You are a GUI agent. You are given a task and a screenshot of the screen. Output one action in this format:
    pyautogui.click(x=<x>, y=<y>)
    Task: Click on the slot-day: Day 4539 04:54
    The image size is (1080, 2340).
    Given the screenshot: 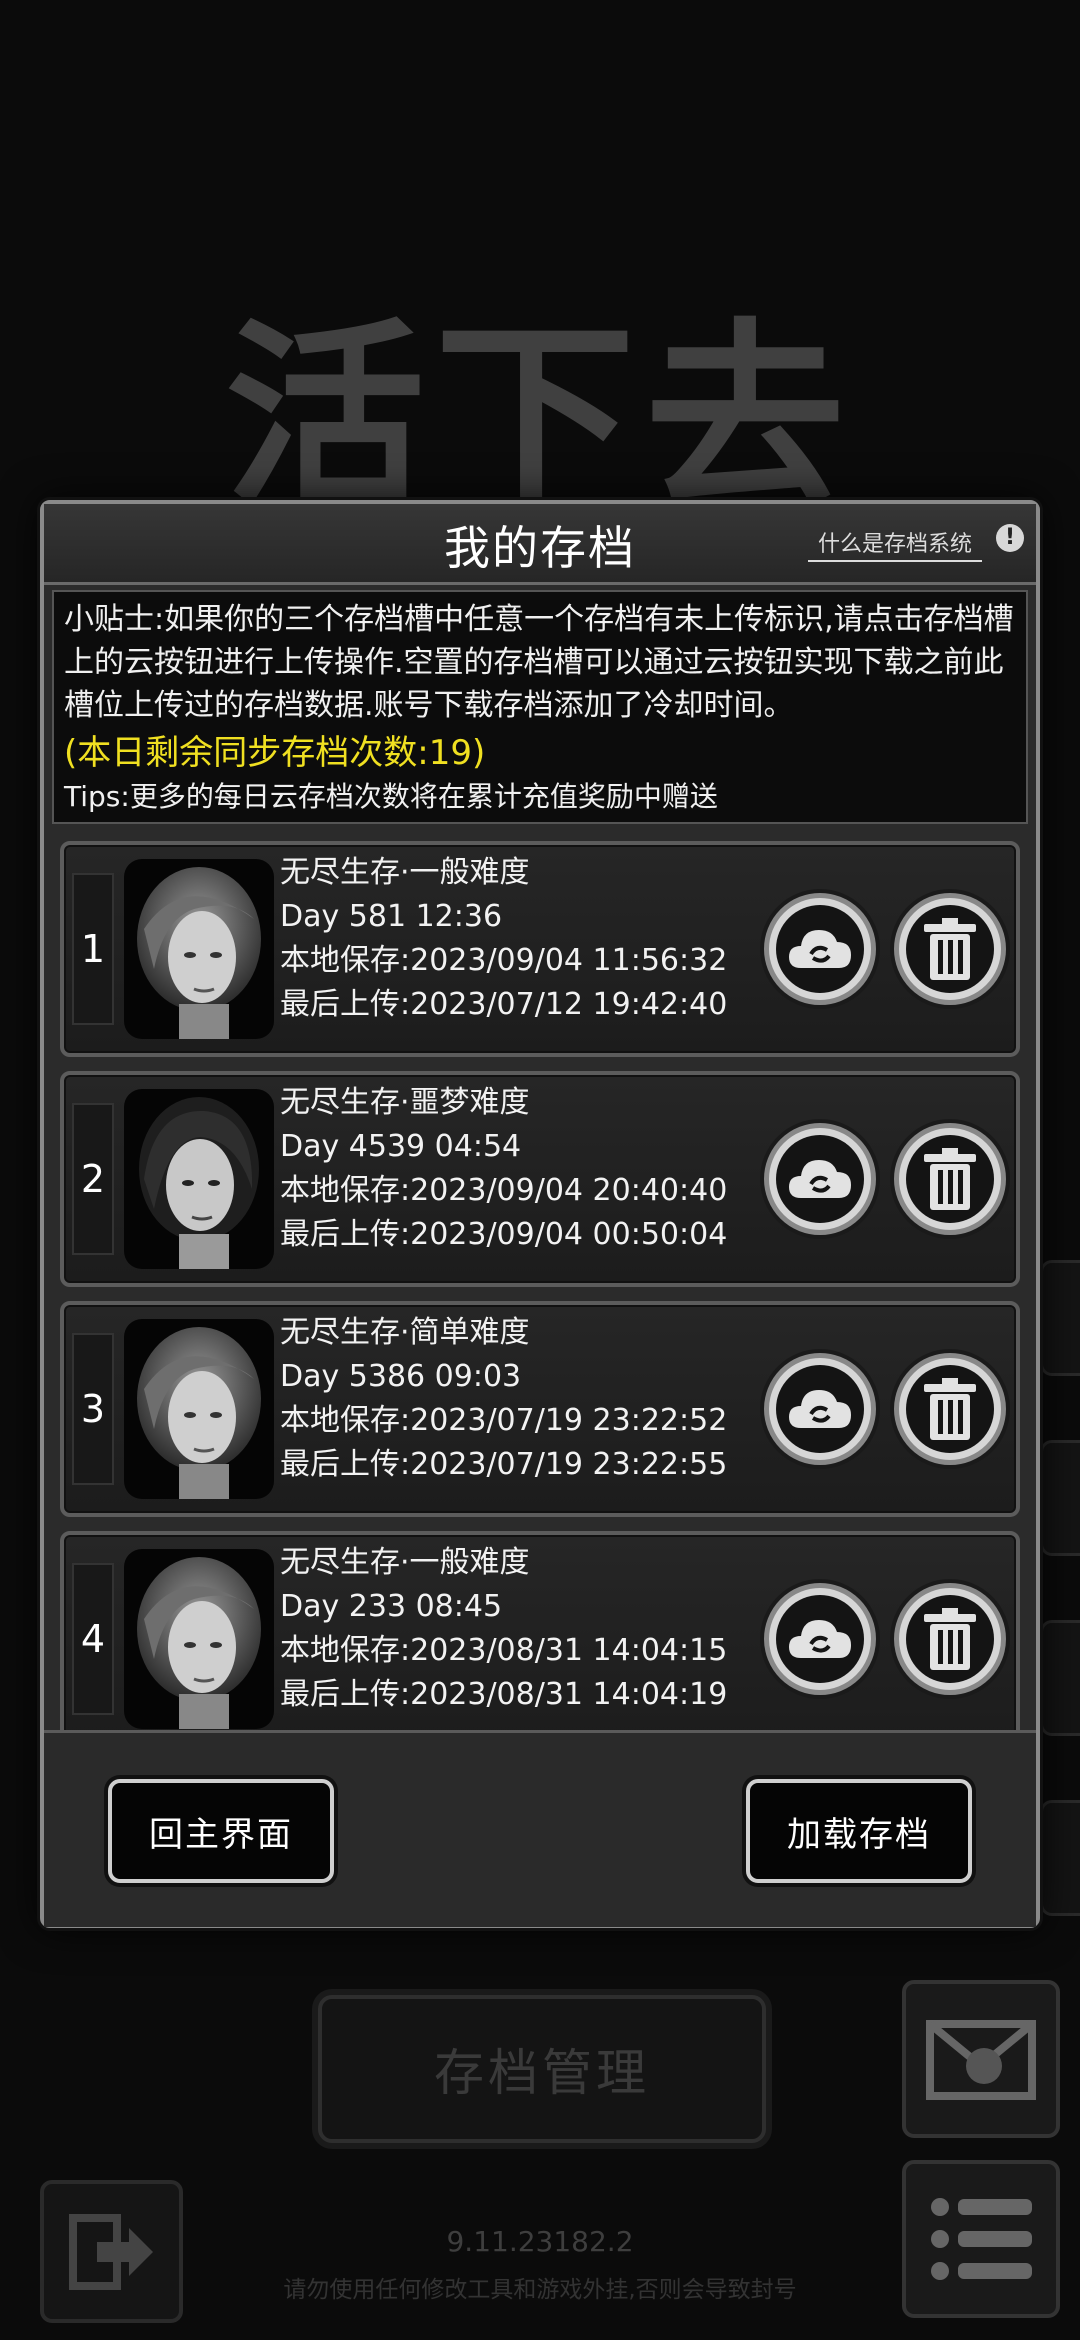 What is the action you would take?
    pyautogui.click(x=401, y=1146)
    